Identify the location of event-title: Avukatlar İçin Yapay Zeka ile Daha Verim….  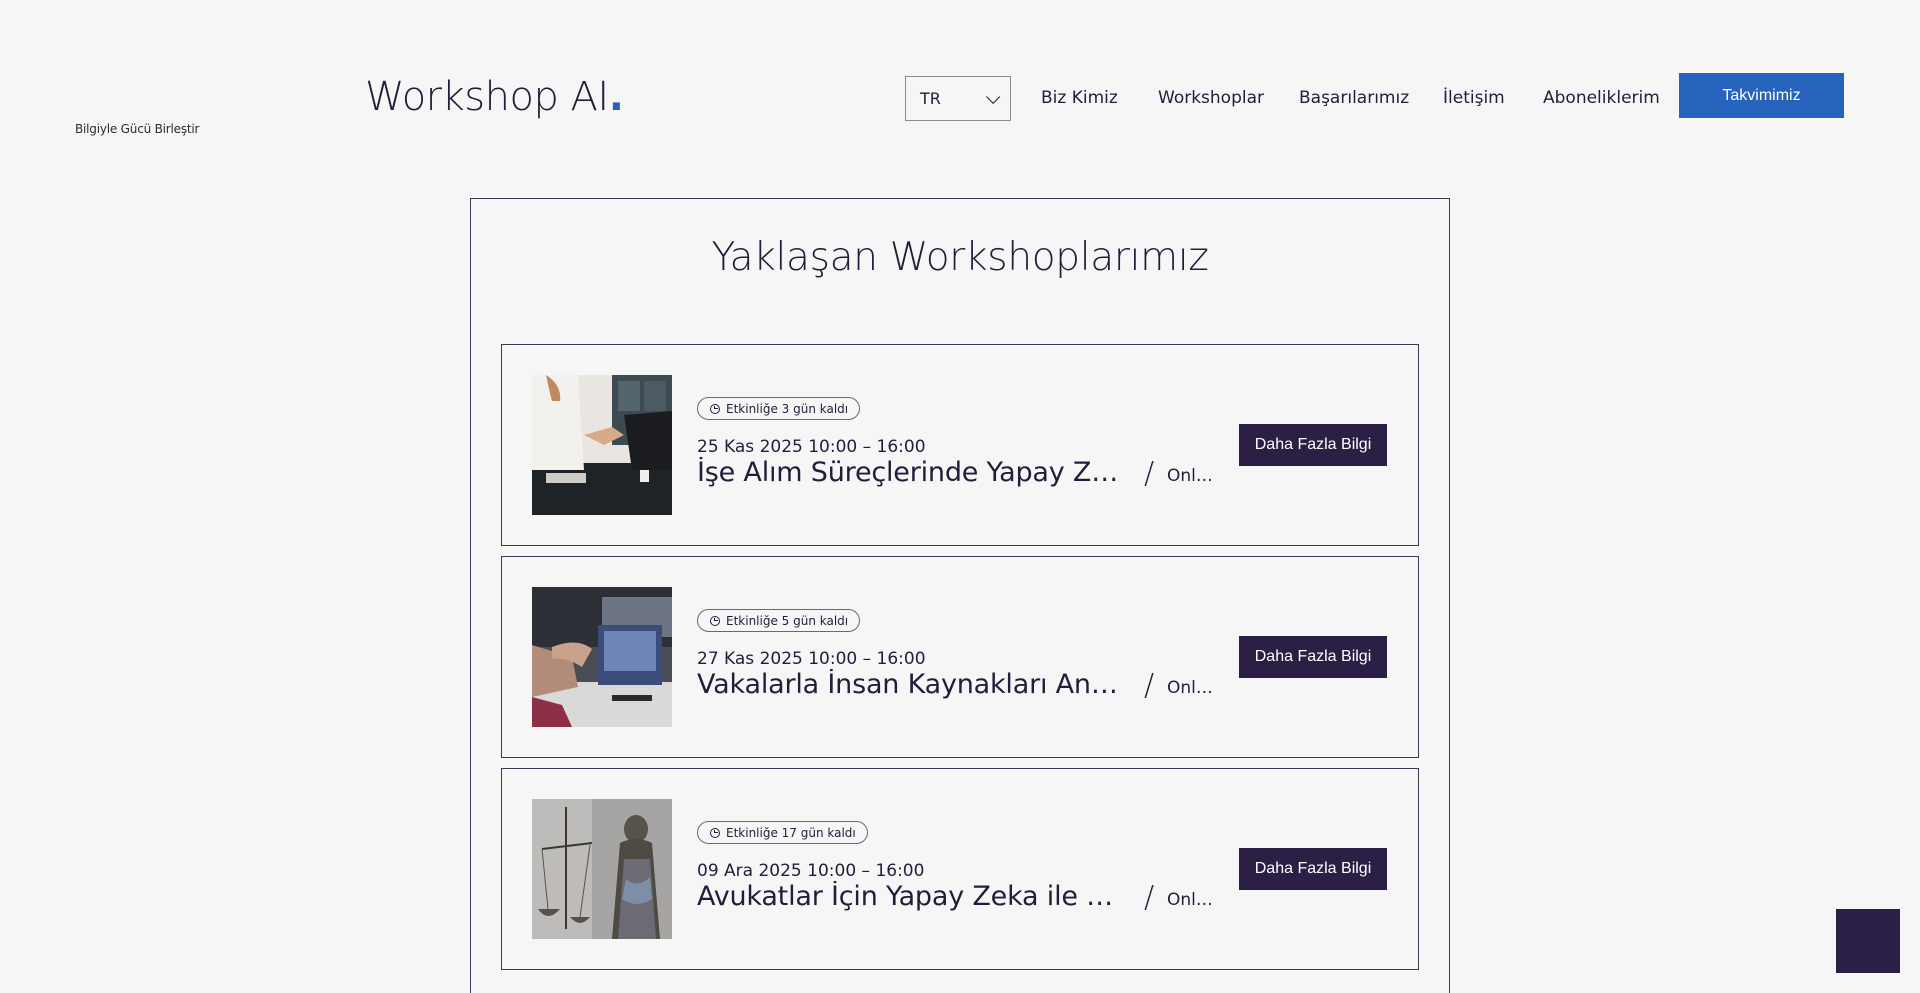
(913, 896).